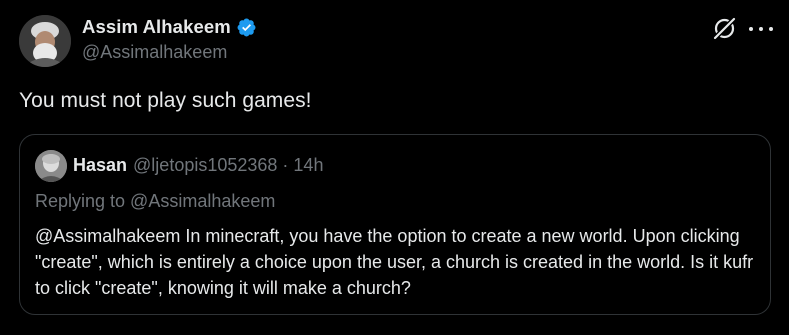 Image resolution: width=789 pixels, height=335 pixels. What do you see at coordinates (246, 27) in the screenshot?
I see `verified-badge-icon` at bounding box center [246, 27].